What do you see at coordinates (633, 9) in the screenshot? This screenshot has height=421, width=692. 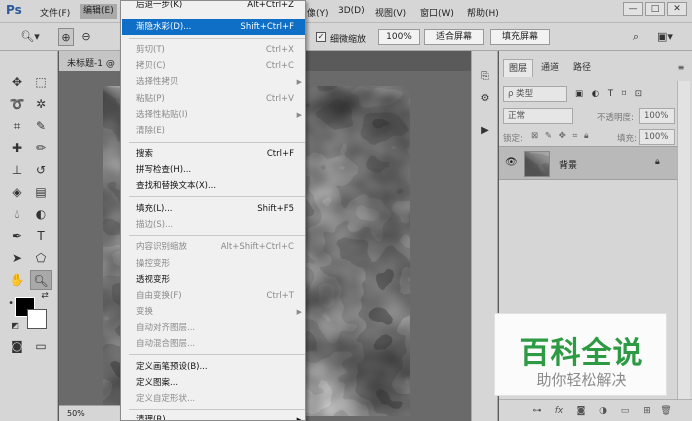 I see `minimize-button: —` at bounding box center [633, 9].